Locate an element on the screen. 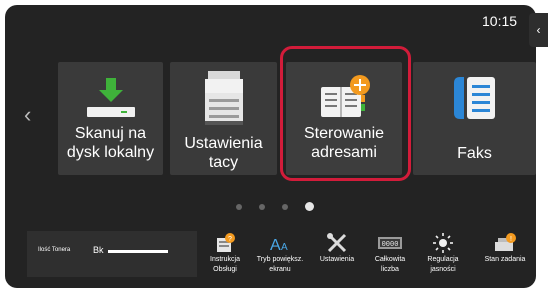  brightness-button: Regulacja jasności is located at coordinates (443, 254).